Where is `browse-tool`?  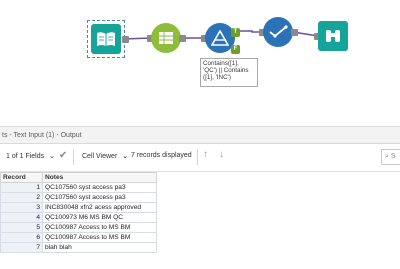
browse-tool is located at coordinates (333, 36).